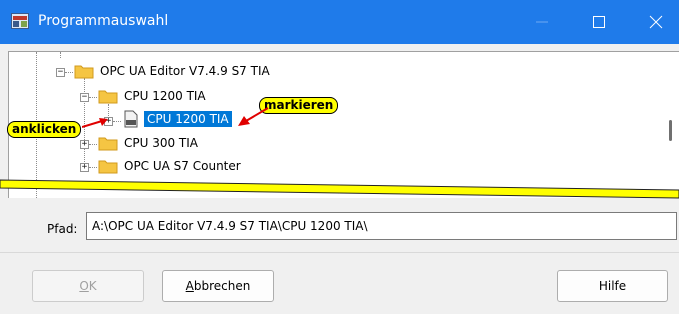 The height and width of the screenshot is (314, 679). Describe the element at coordinates (131, 119) in the screenshot. I see `pdf-document-icon` at that location.